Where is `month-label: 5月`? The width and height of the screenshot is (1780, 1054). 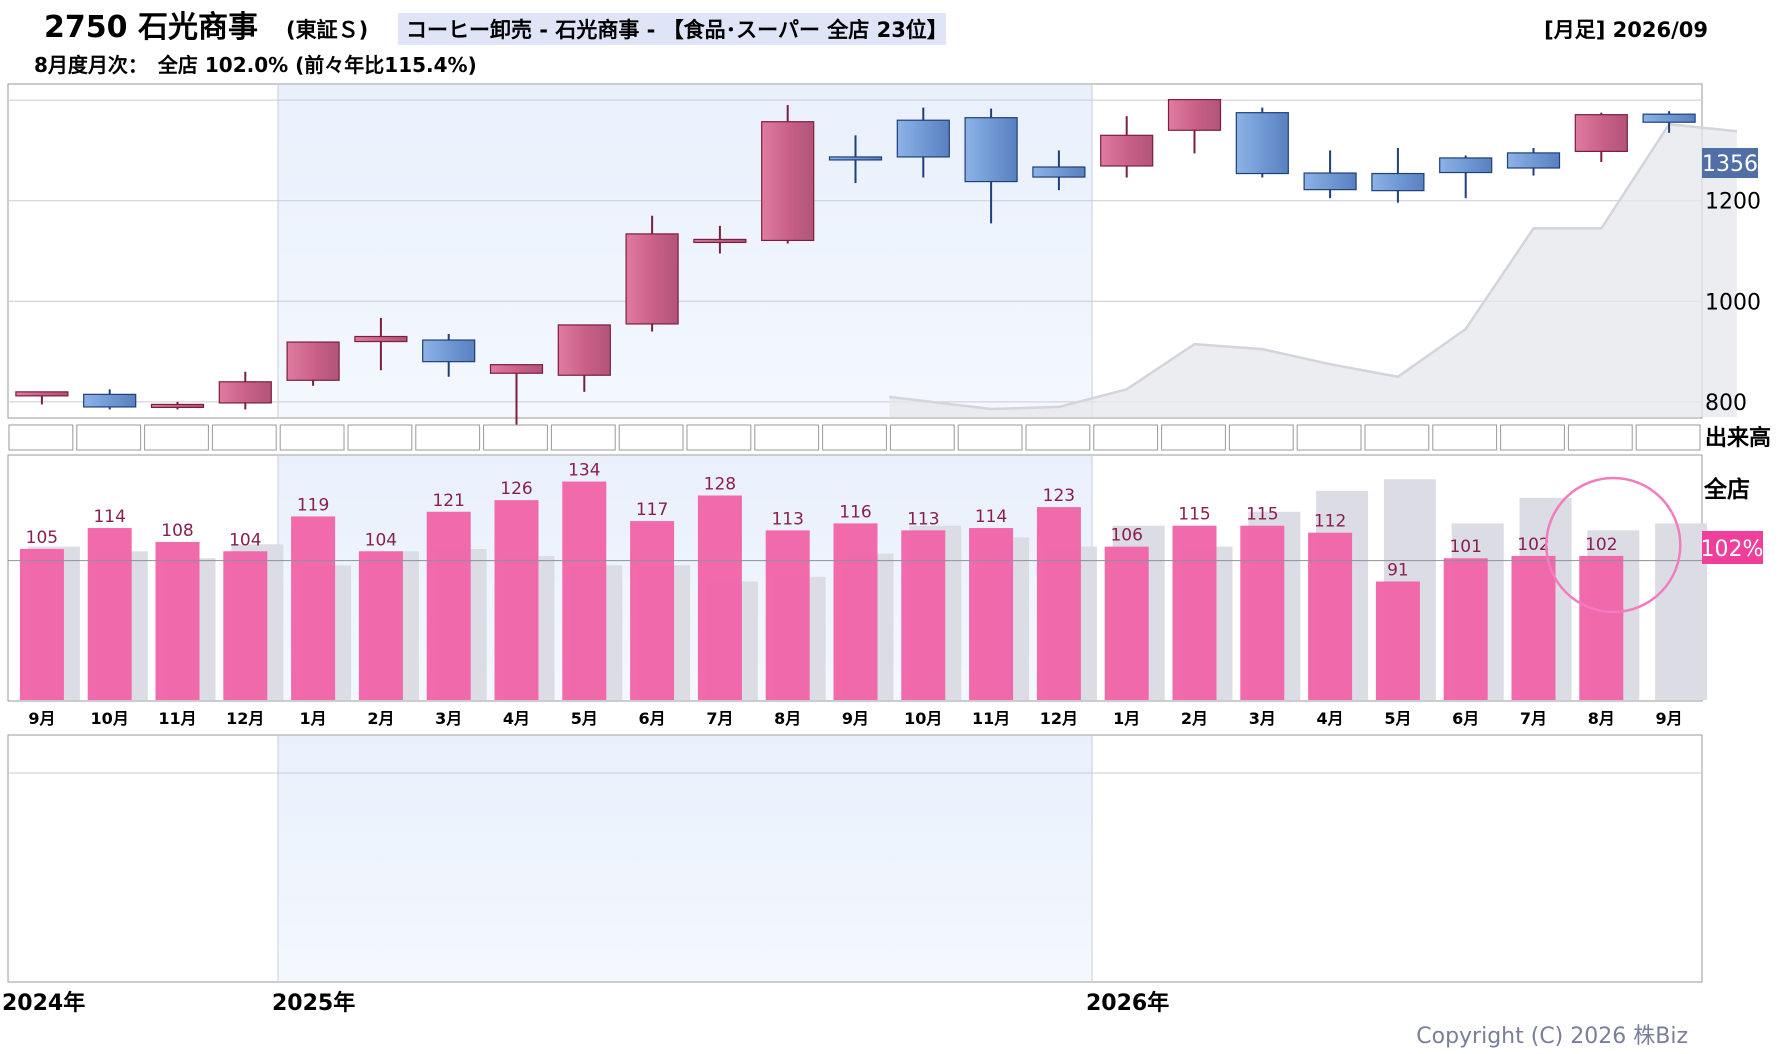
month-label: 5月 is located at coordinates (584, 718).